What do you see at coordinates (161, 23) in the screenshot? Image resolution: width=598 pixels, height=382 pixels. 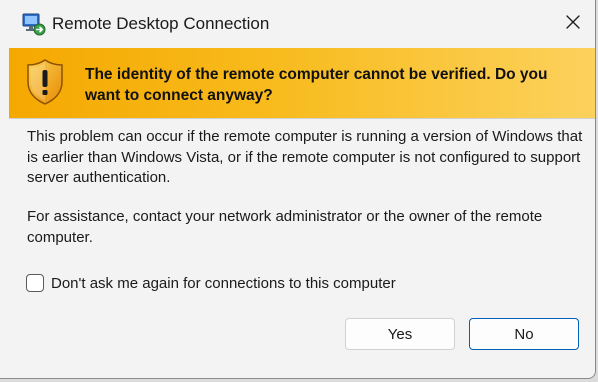 I see `window-title: Remote Desktop Connection` at bounding box center [161, 23].